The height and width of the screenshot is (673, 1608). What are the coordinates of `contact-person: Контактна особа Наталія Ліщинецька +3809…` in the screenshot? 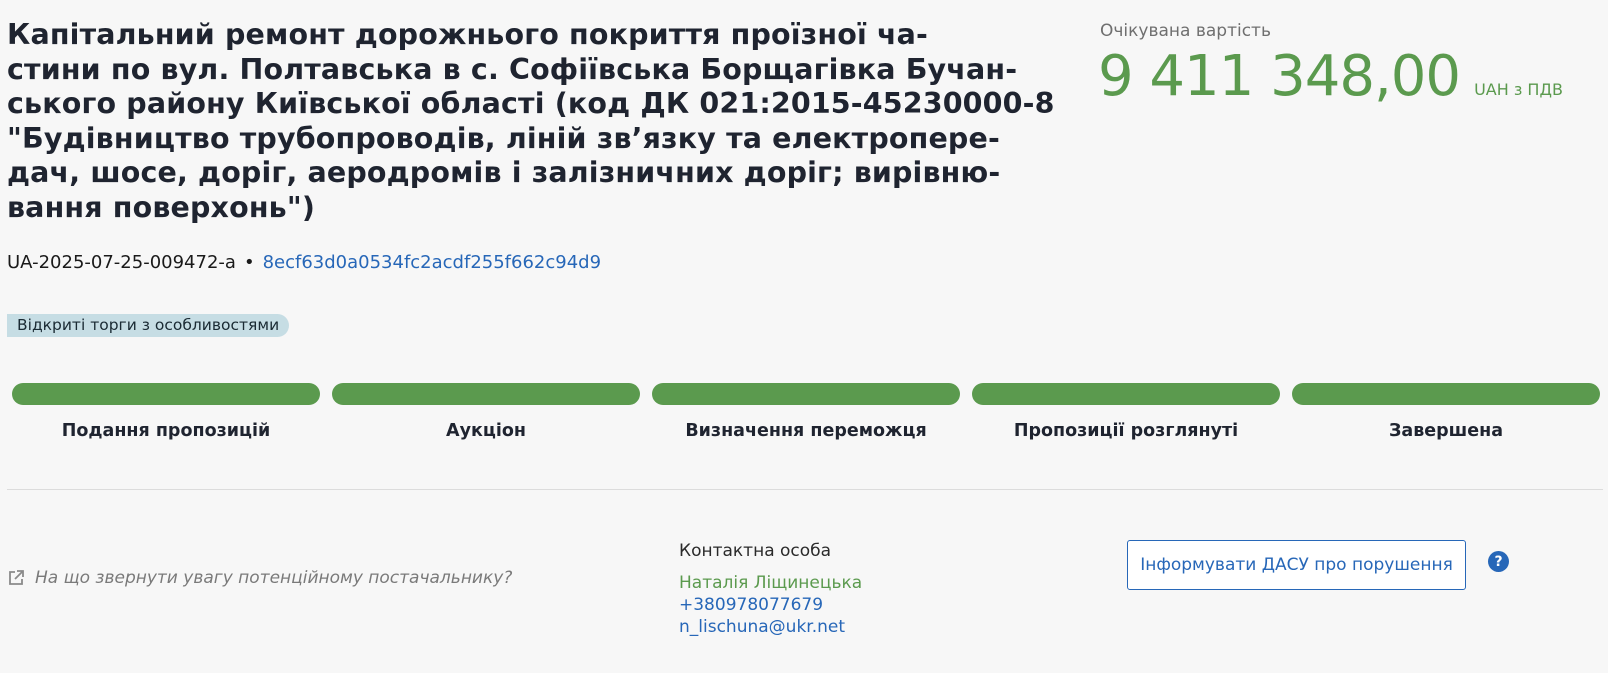 It's located at (770, 589).